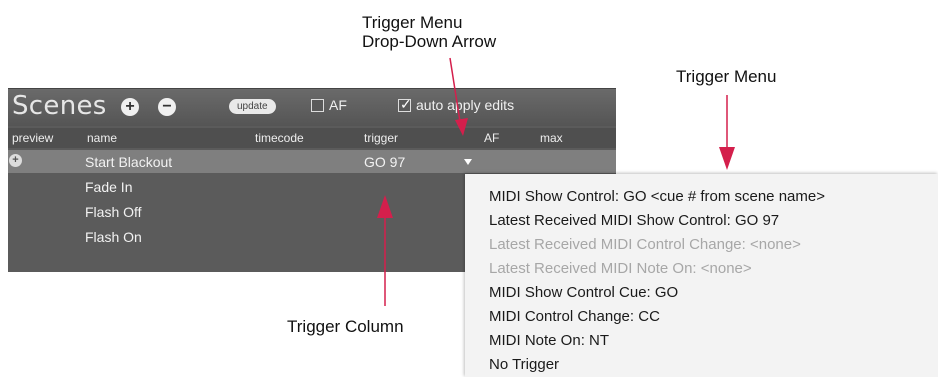  What do you see at coordinates (551, 138) in the screenshot?
I see `column-header-max: max` at bounding box center [551, 138].